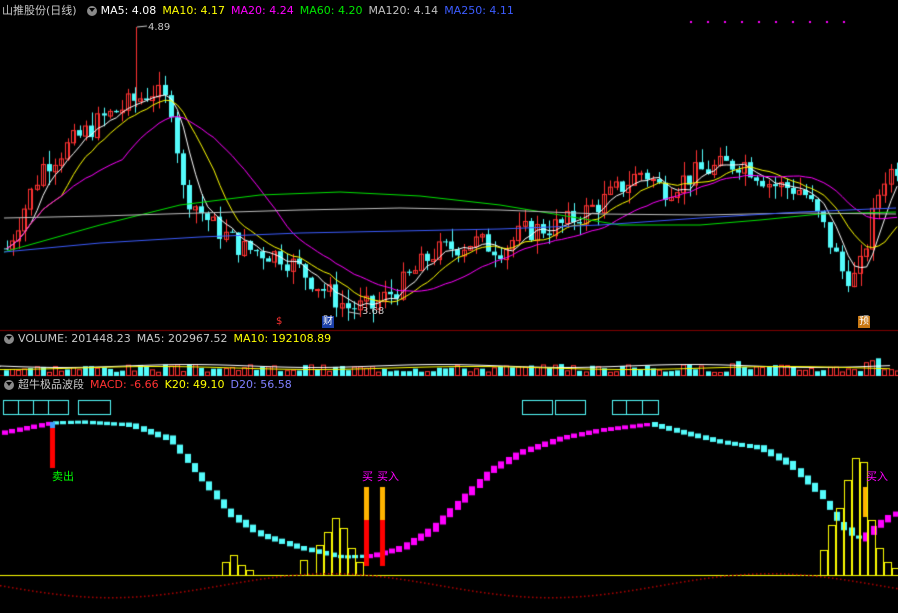  Describe the element at coordinates (194, 10) in the screenshot. I see `ma10-value: MA10: 4.17` at that location.